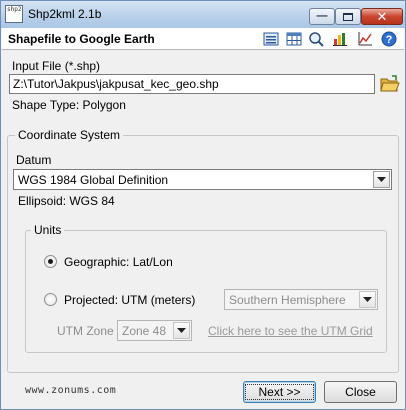  Describe the element at coordinates (48, 230) in the screenshot. I see `units-legend: Units` at that location.